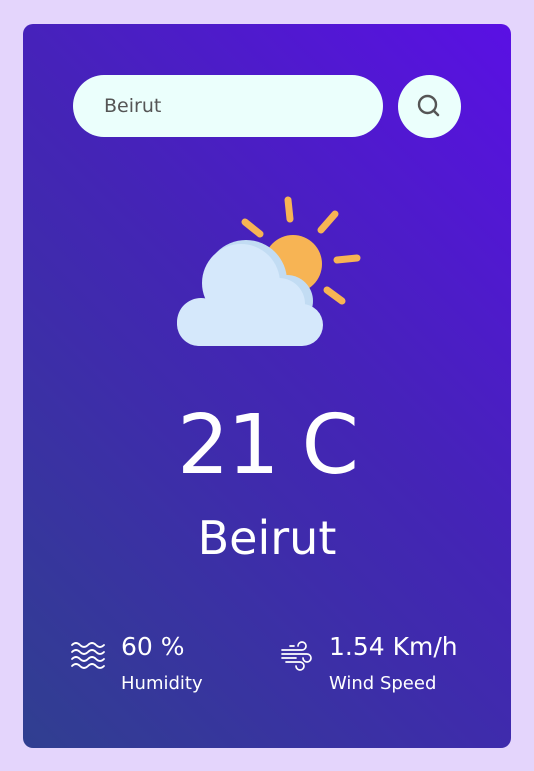 The width and height of the screenshot is (534, 771). I want to click on search-bar, so click(267, 106).